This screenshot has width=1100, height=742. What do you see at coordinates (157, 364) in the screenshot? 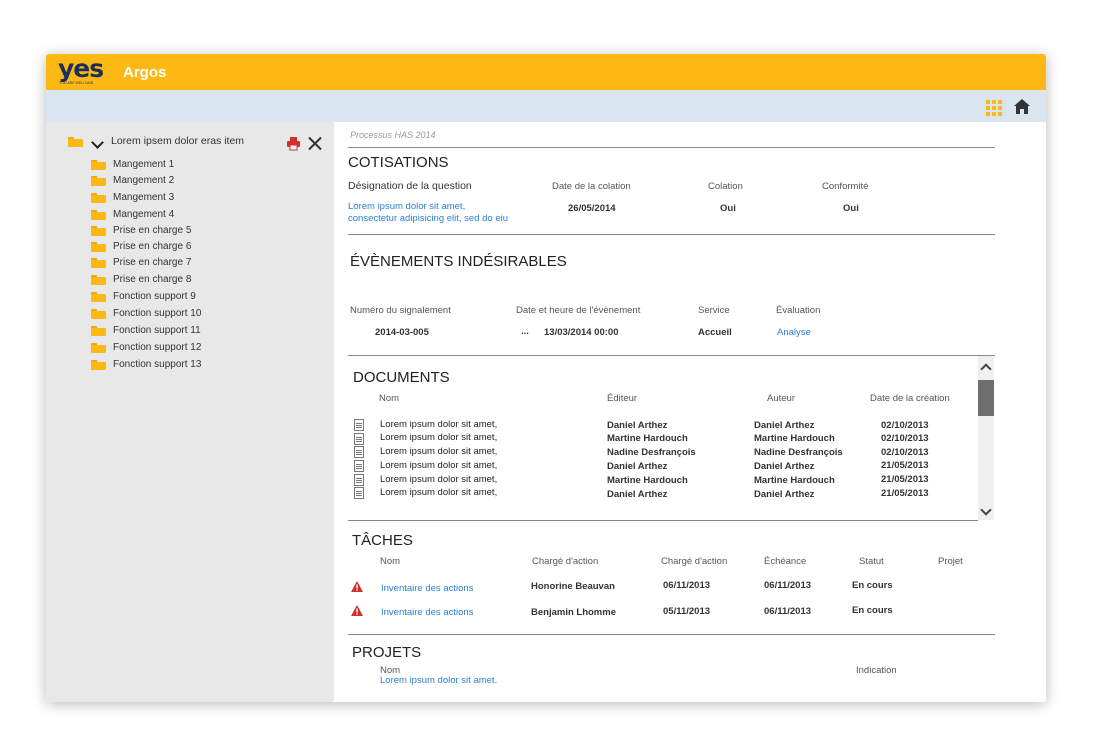
I see `tree-item-label: Fonction support 13` at bounding box center [157, 364].